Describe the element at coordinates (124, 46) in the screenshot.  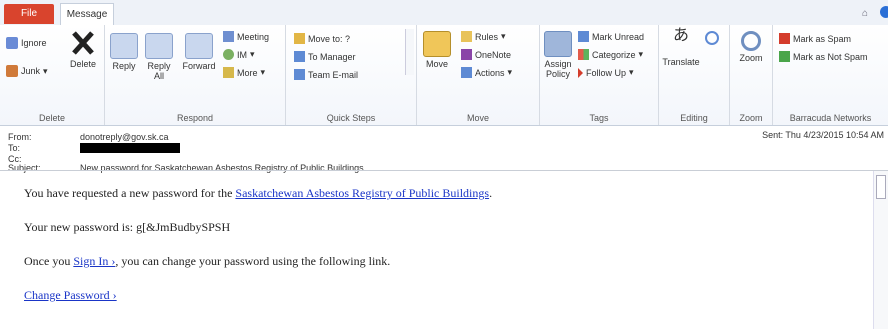
I see `reply-icon` at that location.